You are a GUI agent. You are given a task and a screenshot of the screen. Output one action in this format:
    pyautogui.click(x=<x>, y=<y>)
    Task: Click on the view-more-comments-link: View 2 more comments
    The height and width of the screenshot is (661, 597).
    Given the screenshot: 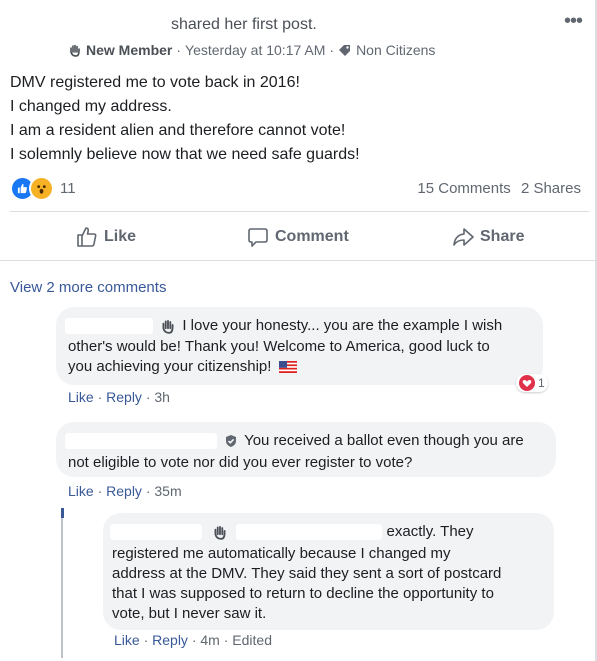 What is the action you would take?
    pyautogui.click(x=88, y=287)
    